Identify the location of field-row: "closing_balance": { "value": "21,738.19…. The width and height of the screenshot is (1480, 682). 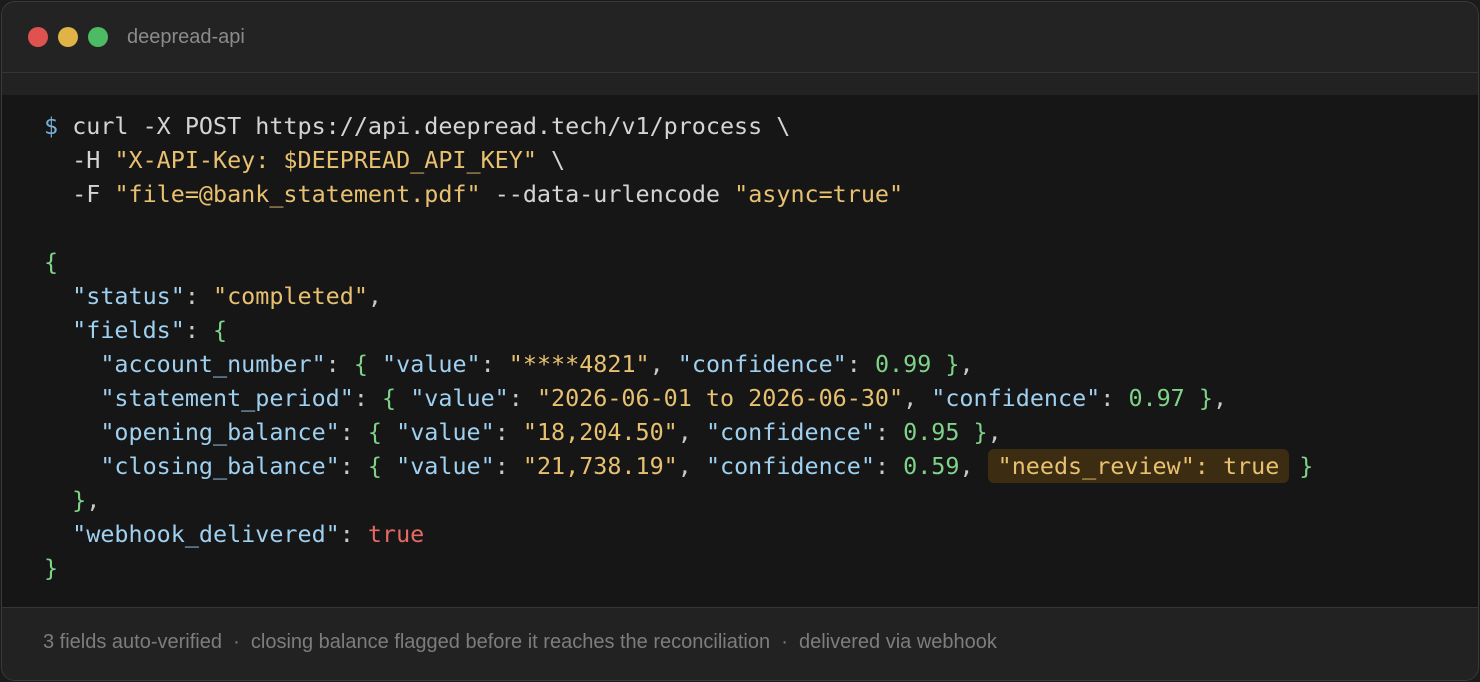
(678, 466).